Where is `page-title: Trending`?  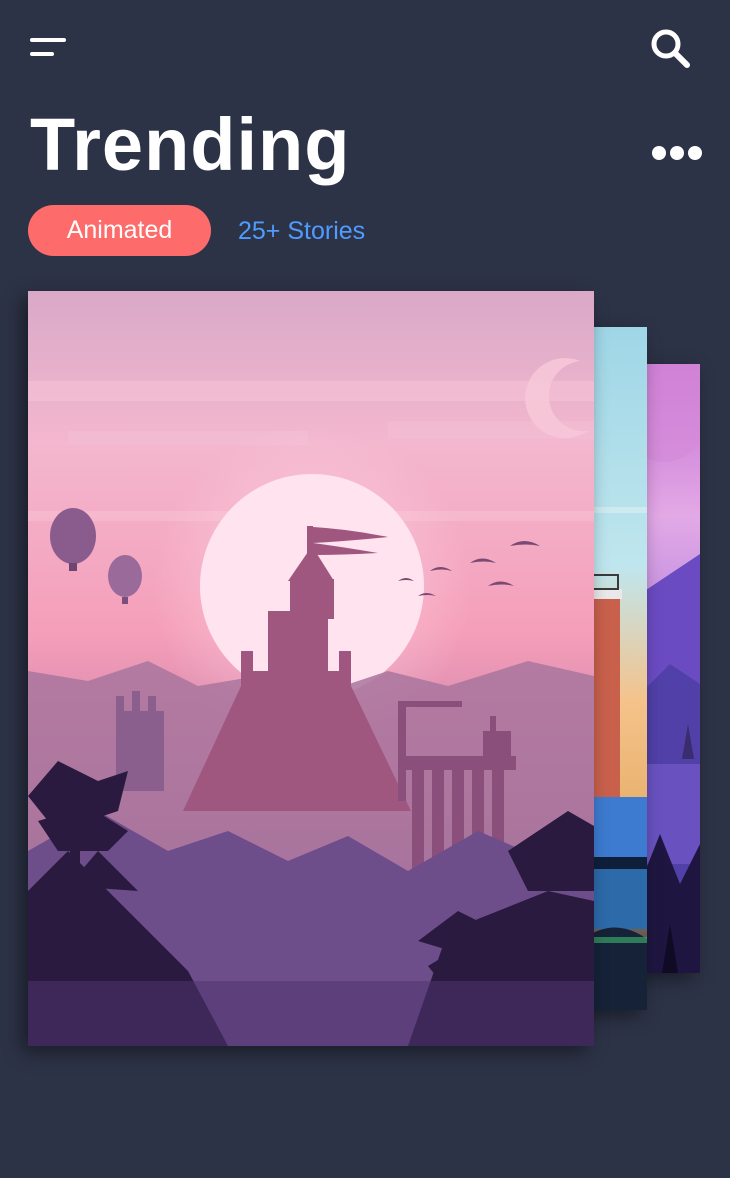 page-title: Trending is located at coordinates (190, 144).